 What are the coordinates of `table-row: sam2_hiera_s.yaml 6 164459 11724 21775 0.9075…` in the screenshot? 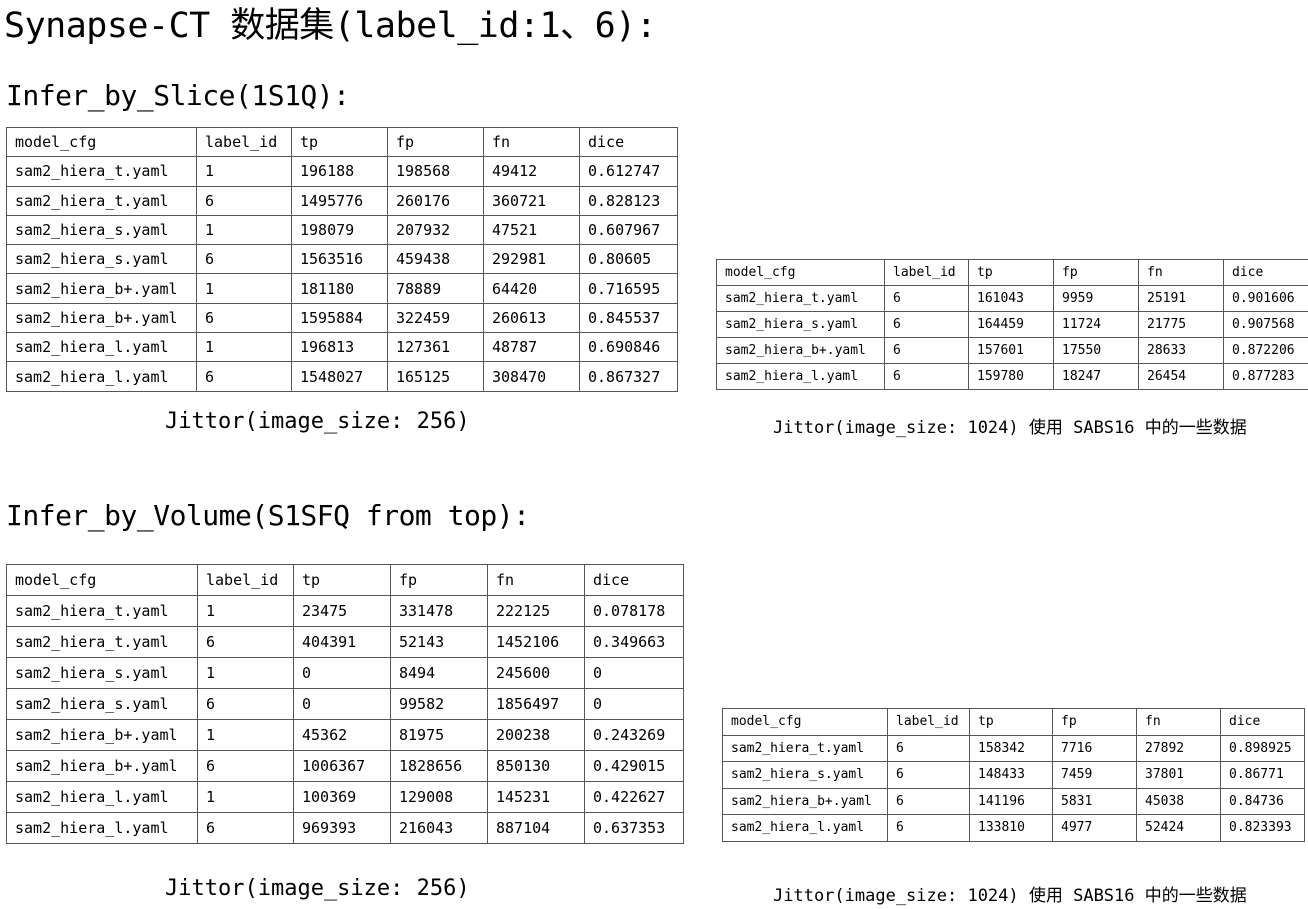 It's located at (1012, 324).